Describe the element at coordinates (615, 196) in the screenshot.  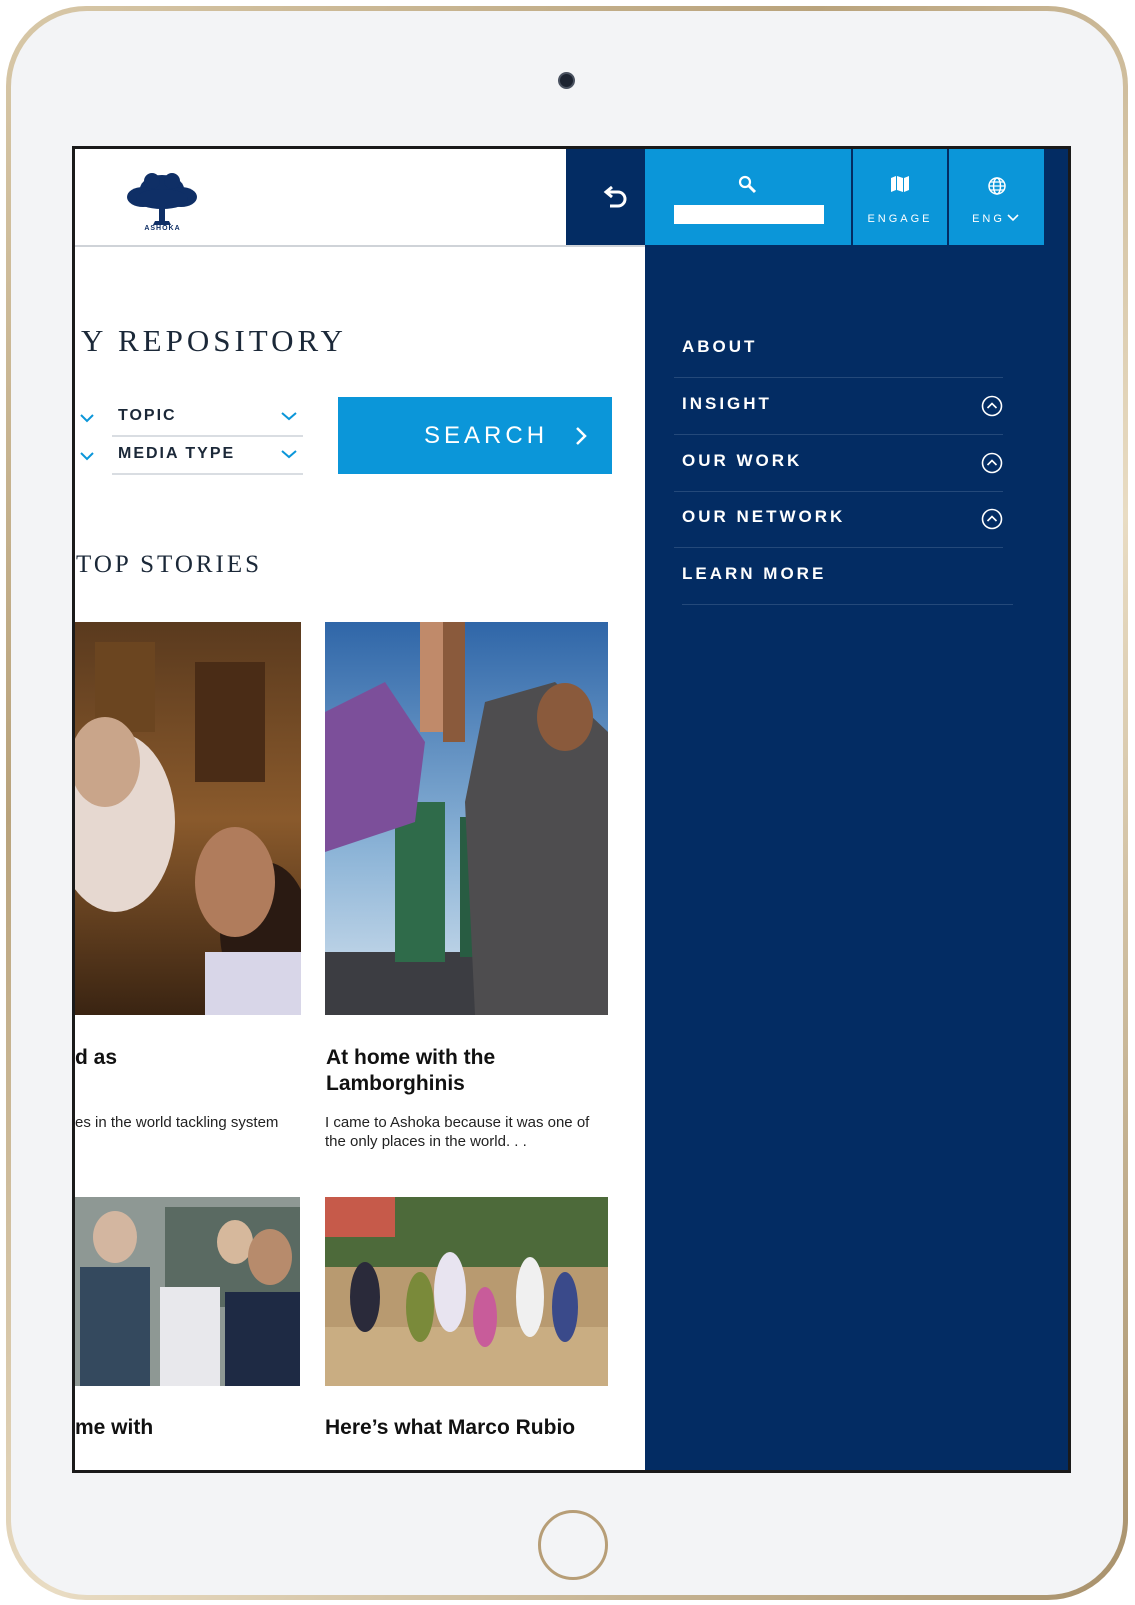
I see `undo-arrow-icon` at that location.